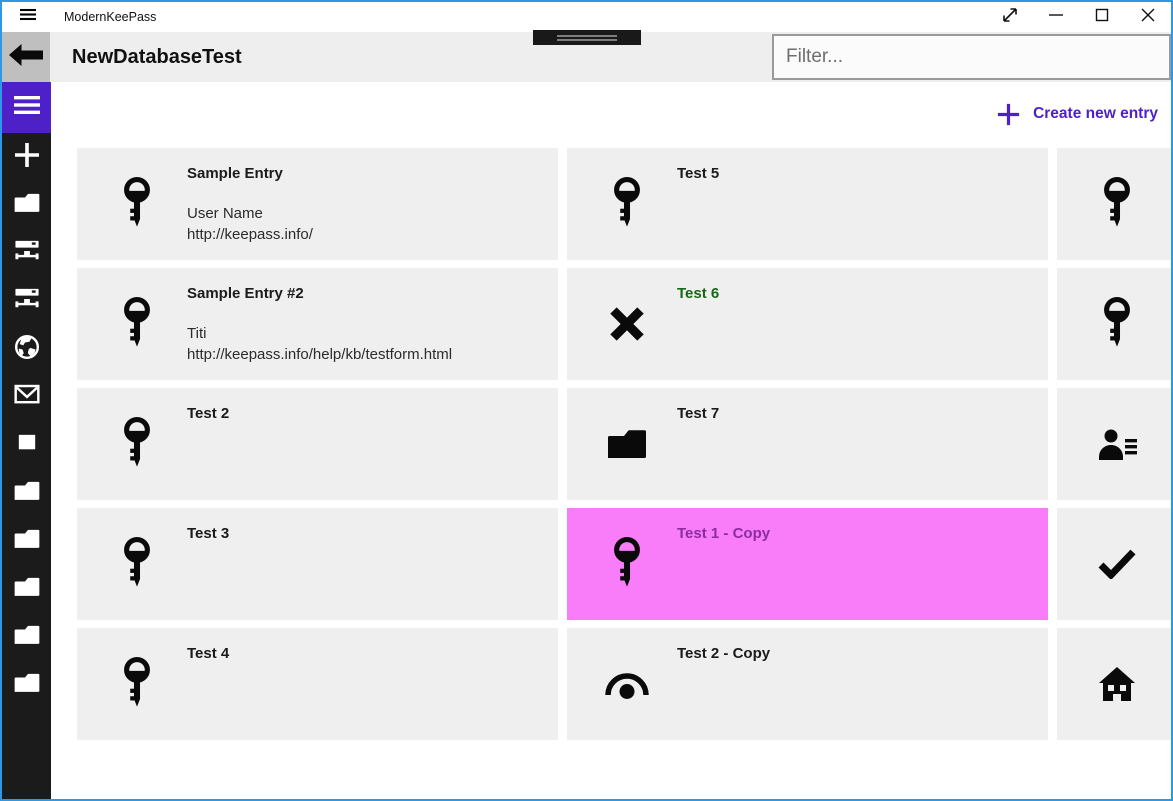 This screenshot has height=801, width=1173. What do you see at coordinates (807, 324) in the screenshot?
I see `entry-card: Test 6` at bounding box center [807, 324].